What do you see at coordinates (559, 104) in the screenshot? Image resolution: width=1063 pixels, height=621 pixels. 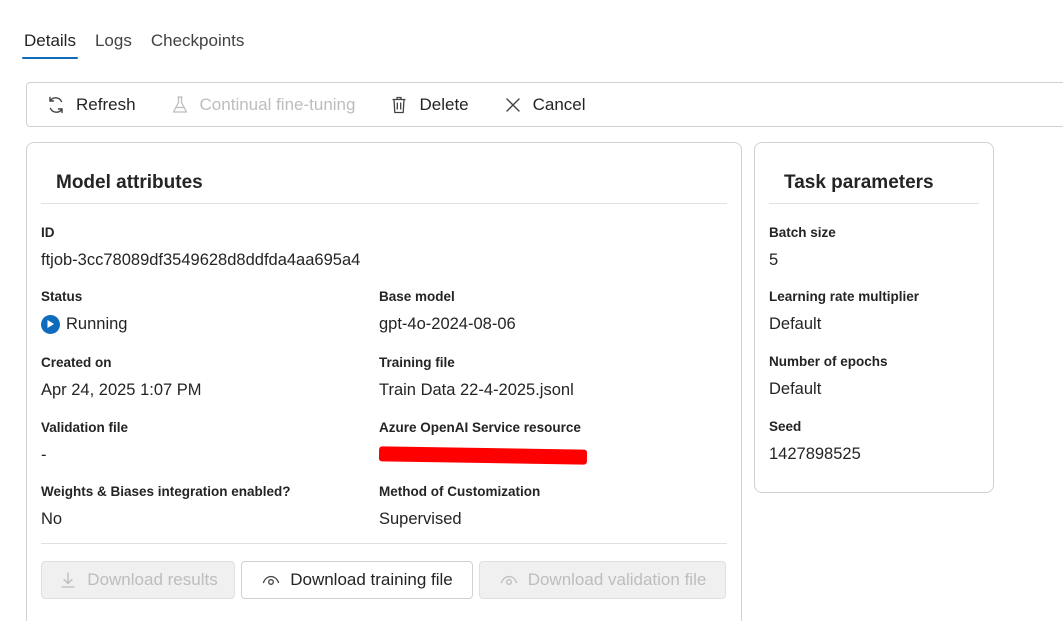 I see `cancel-label: Cancel` at bounding box center [559, 104].